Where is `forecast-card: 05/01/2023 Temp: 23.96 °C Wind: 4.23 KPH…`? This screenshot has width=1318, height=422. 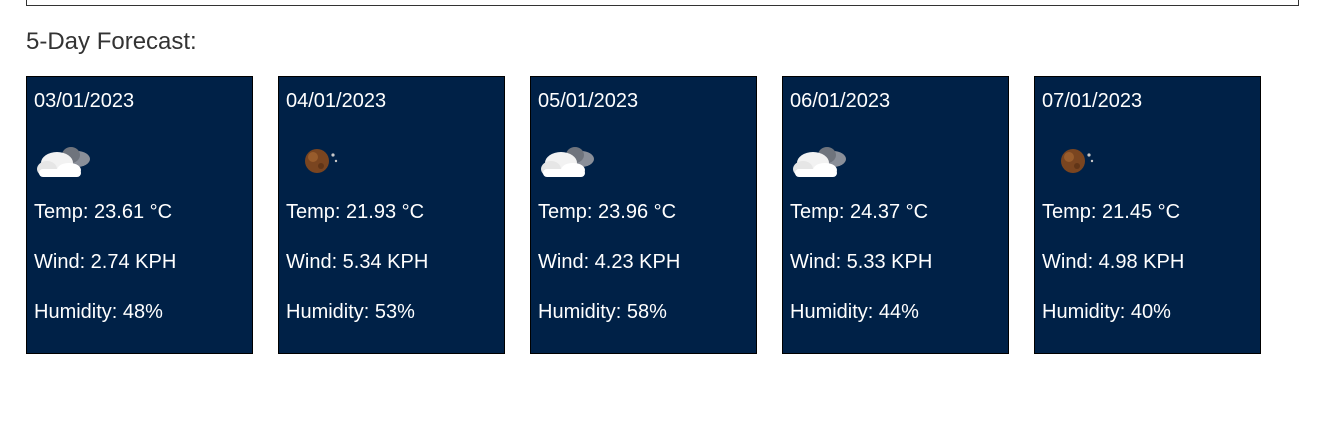 forecast-card: 05/01/2023 Temp: 23.96 °C Wind: 4.23 KPH… is located at coordinates (643, 215).